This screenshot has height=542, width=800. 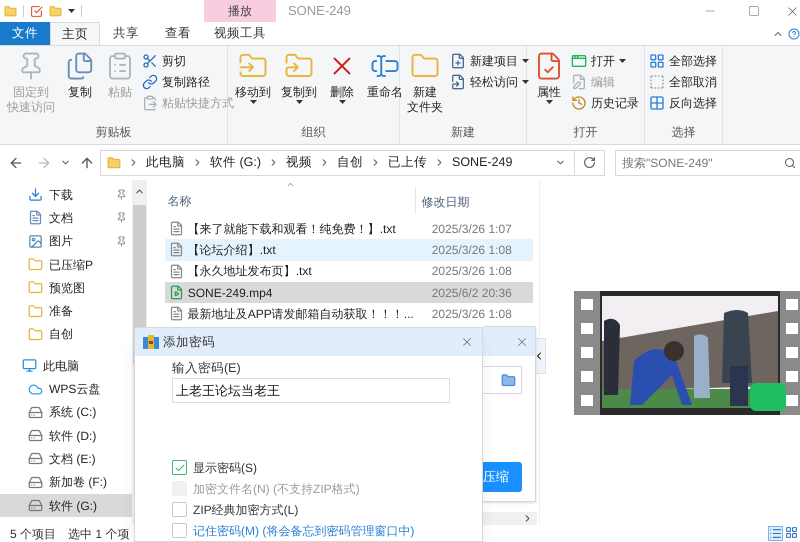 I want to click on file-row: 【来了就能下载和观看！纯免费！】.txt 2025/3/26 1:07, so click(x=348, y=229).